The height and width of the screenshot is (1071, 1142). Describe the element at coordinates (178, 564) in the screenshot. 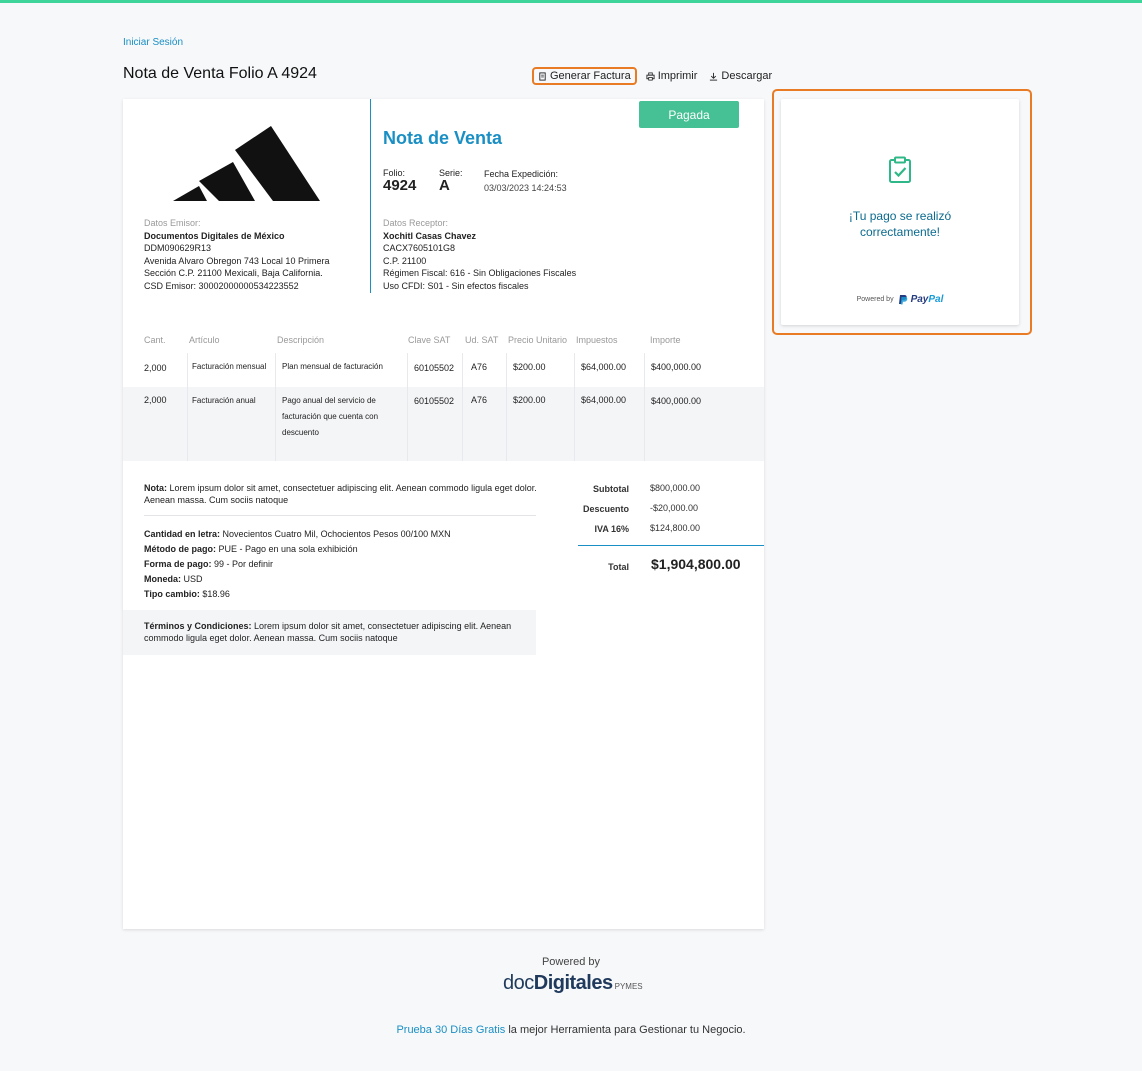

I see `payment-form-label: Forma de pago:` at that location.